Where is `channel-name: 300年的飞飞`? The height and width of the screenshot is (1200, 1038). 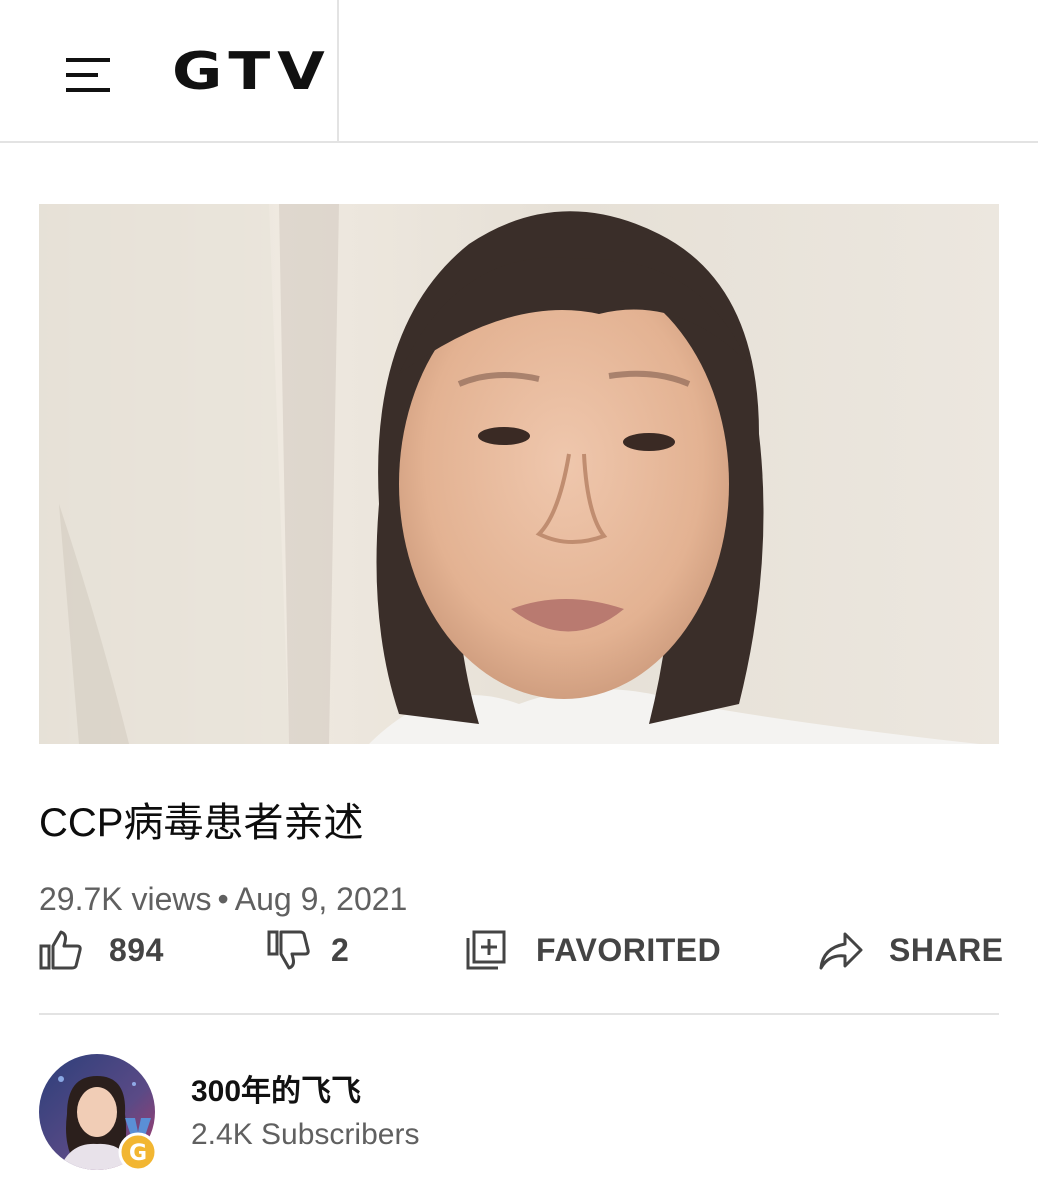 channel-name: 300年的飞飞 is located at coordinates (276, 1092).